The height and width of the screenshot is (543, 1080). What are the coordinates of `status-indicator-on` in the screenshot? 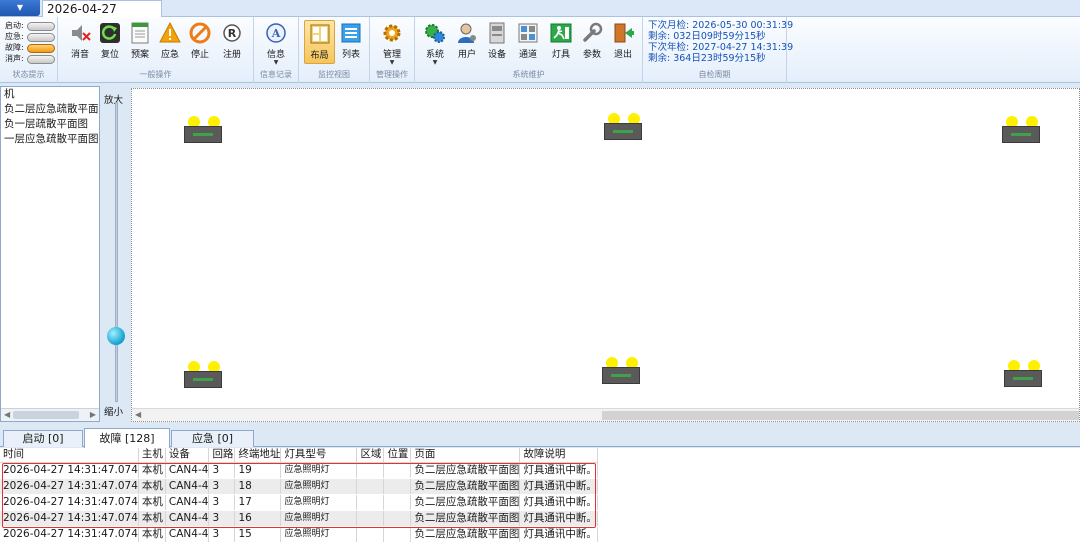 It's located at (41, 48).